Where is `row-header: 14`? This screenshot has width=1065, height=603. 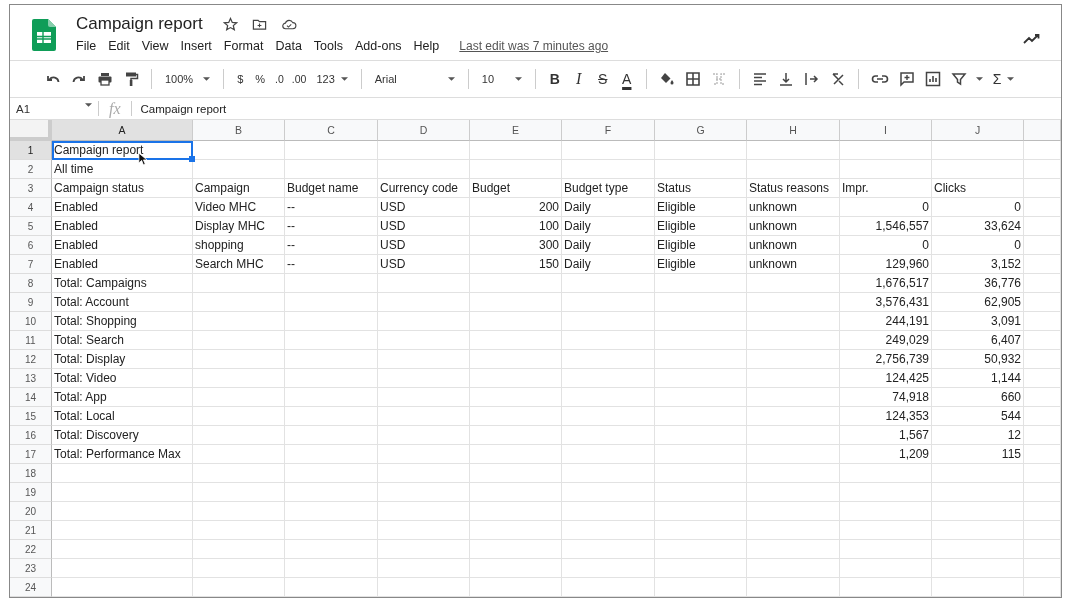
row-header: 14 is located at coordinates (31, 397).